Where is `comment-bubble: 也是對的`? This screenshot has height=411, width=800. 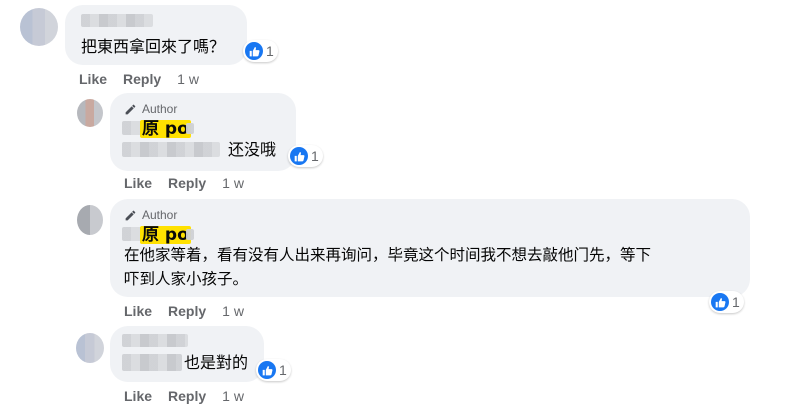 comment-bubble: 也是對的 is located at coordinates (187, 354).